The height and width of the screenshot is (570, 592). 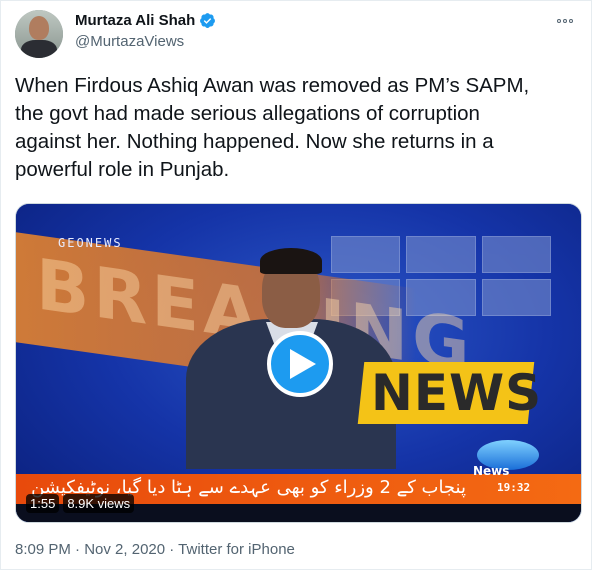 What do you see at coordinates (135, 20) in the screenshot?
I see `author-name: Murtaza Ali Shah` at bounding box center [135, 20].